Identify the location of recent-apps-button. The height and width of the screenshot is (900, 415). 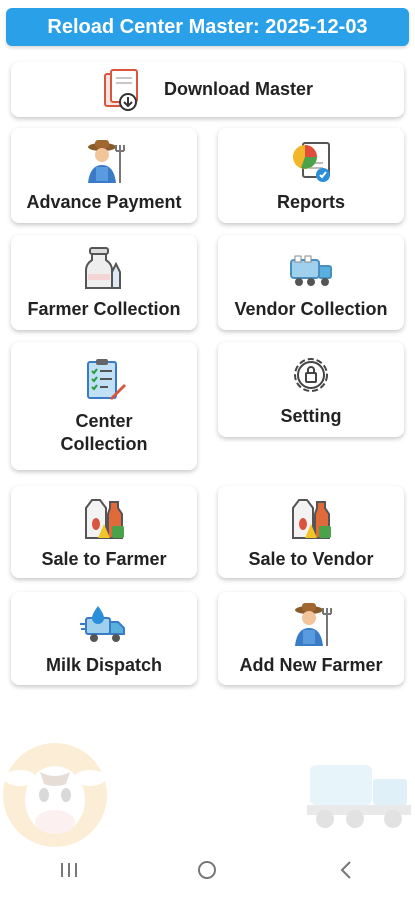
(69, 870).